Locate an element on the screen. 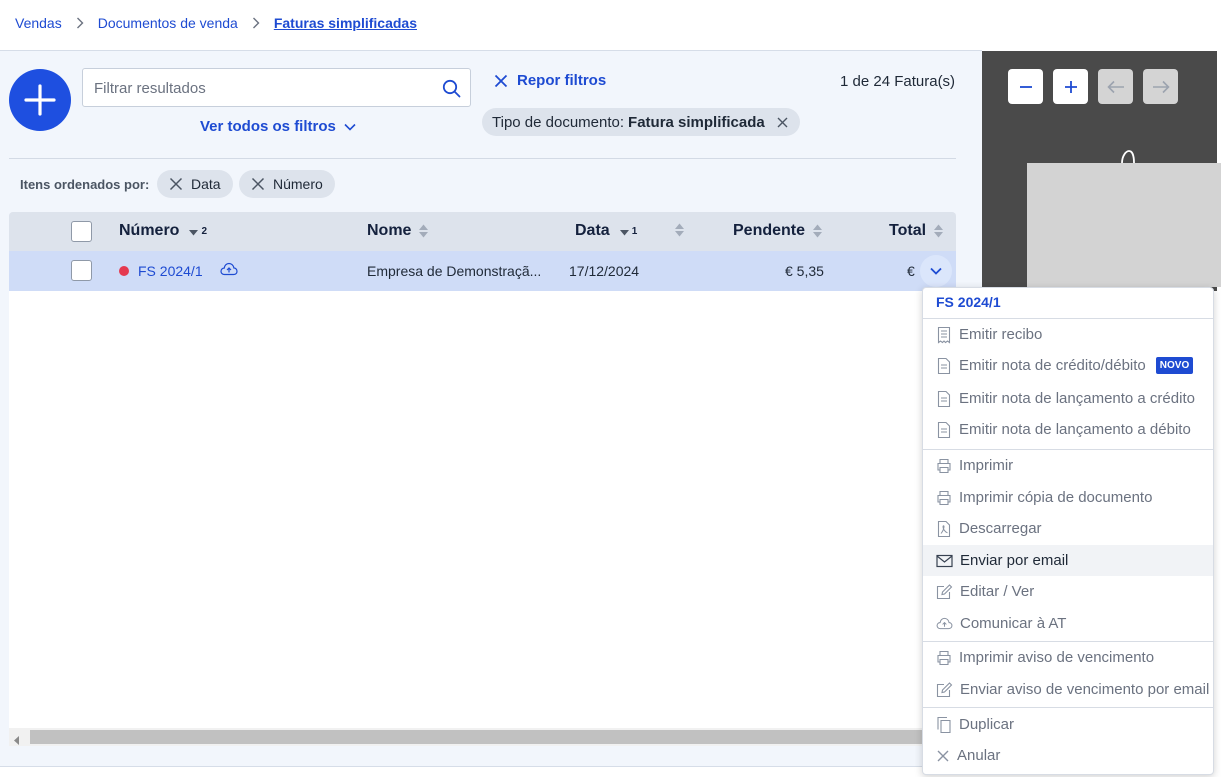  search-input is located at coordinates (264, 88).